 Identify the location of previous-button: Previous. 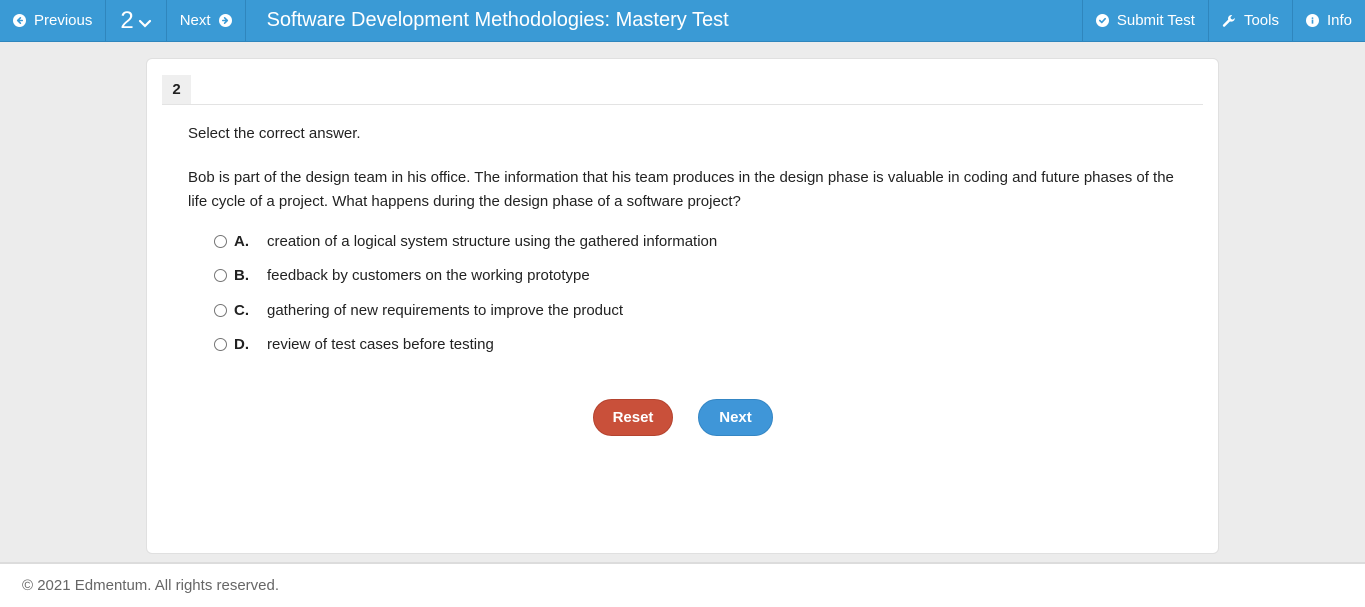
(53, 20).